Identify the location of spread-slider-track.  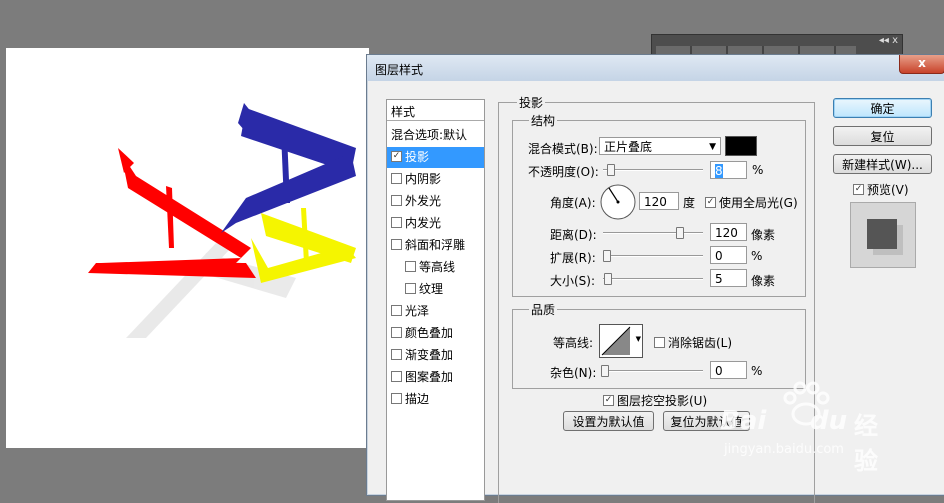
(653, 256).